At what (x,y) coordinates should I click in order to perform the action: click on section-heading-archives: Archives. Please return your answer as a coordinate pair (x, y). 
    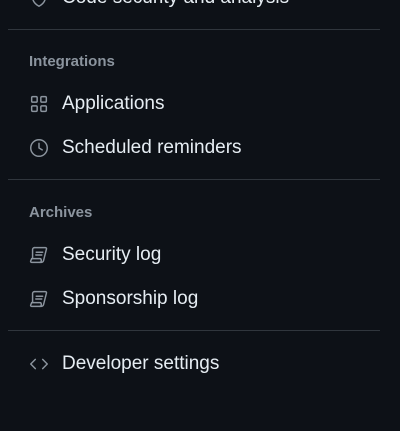
    Looking at the image, I should click on (61, 212).